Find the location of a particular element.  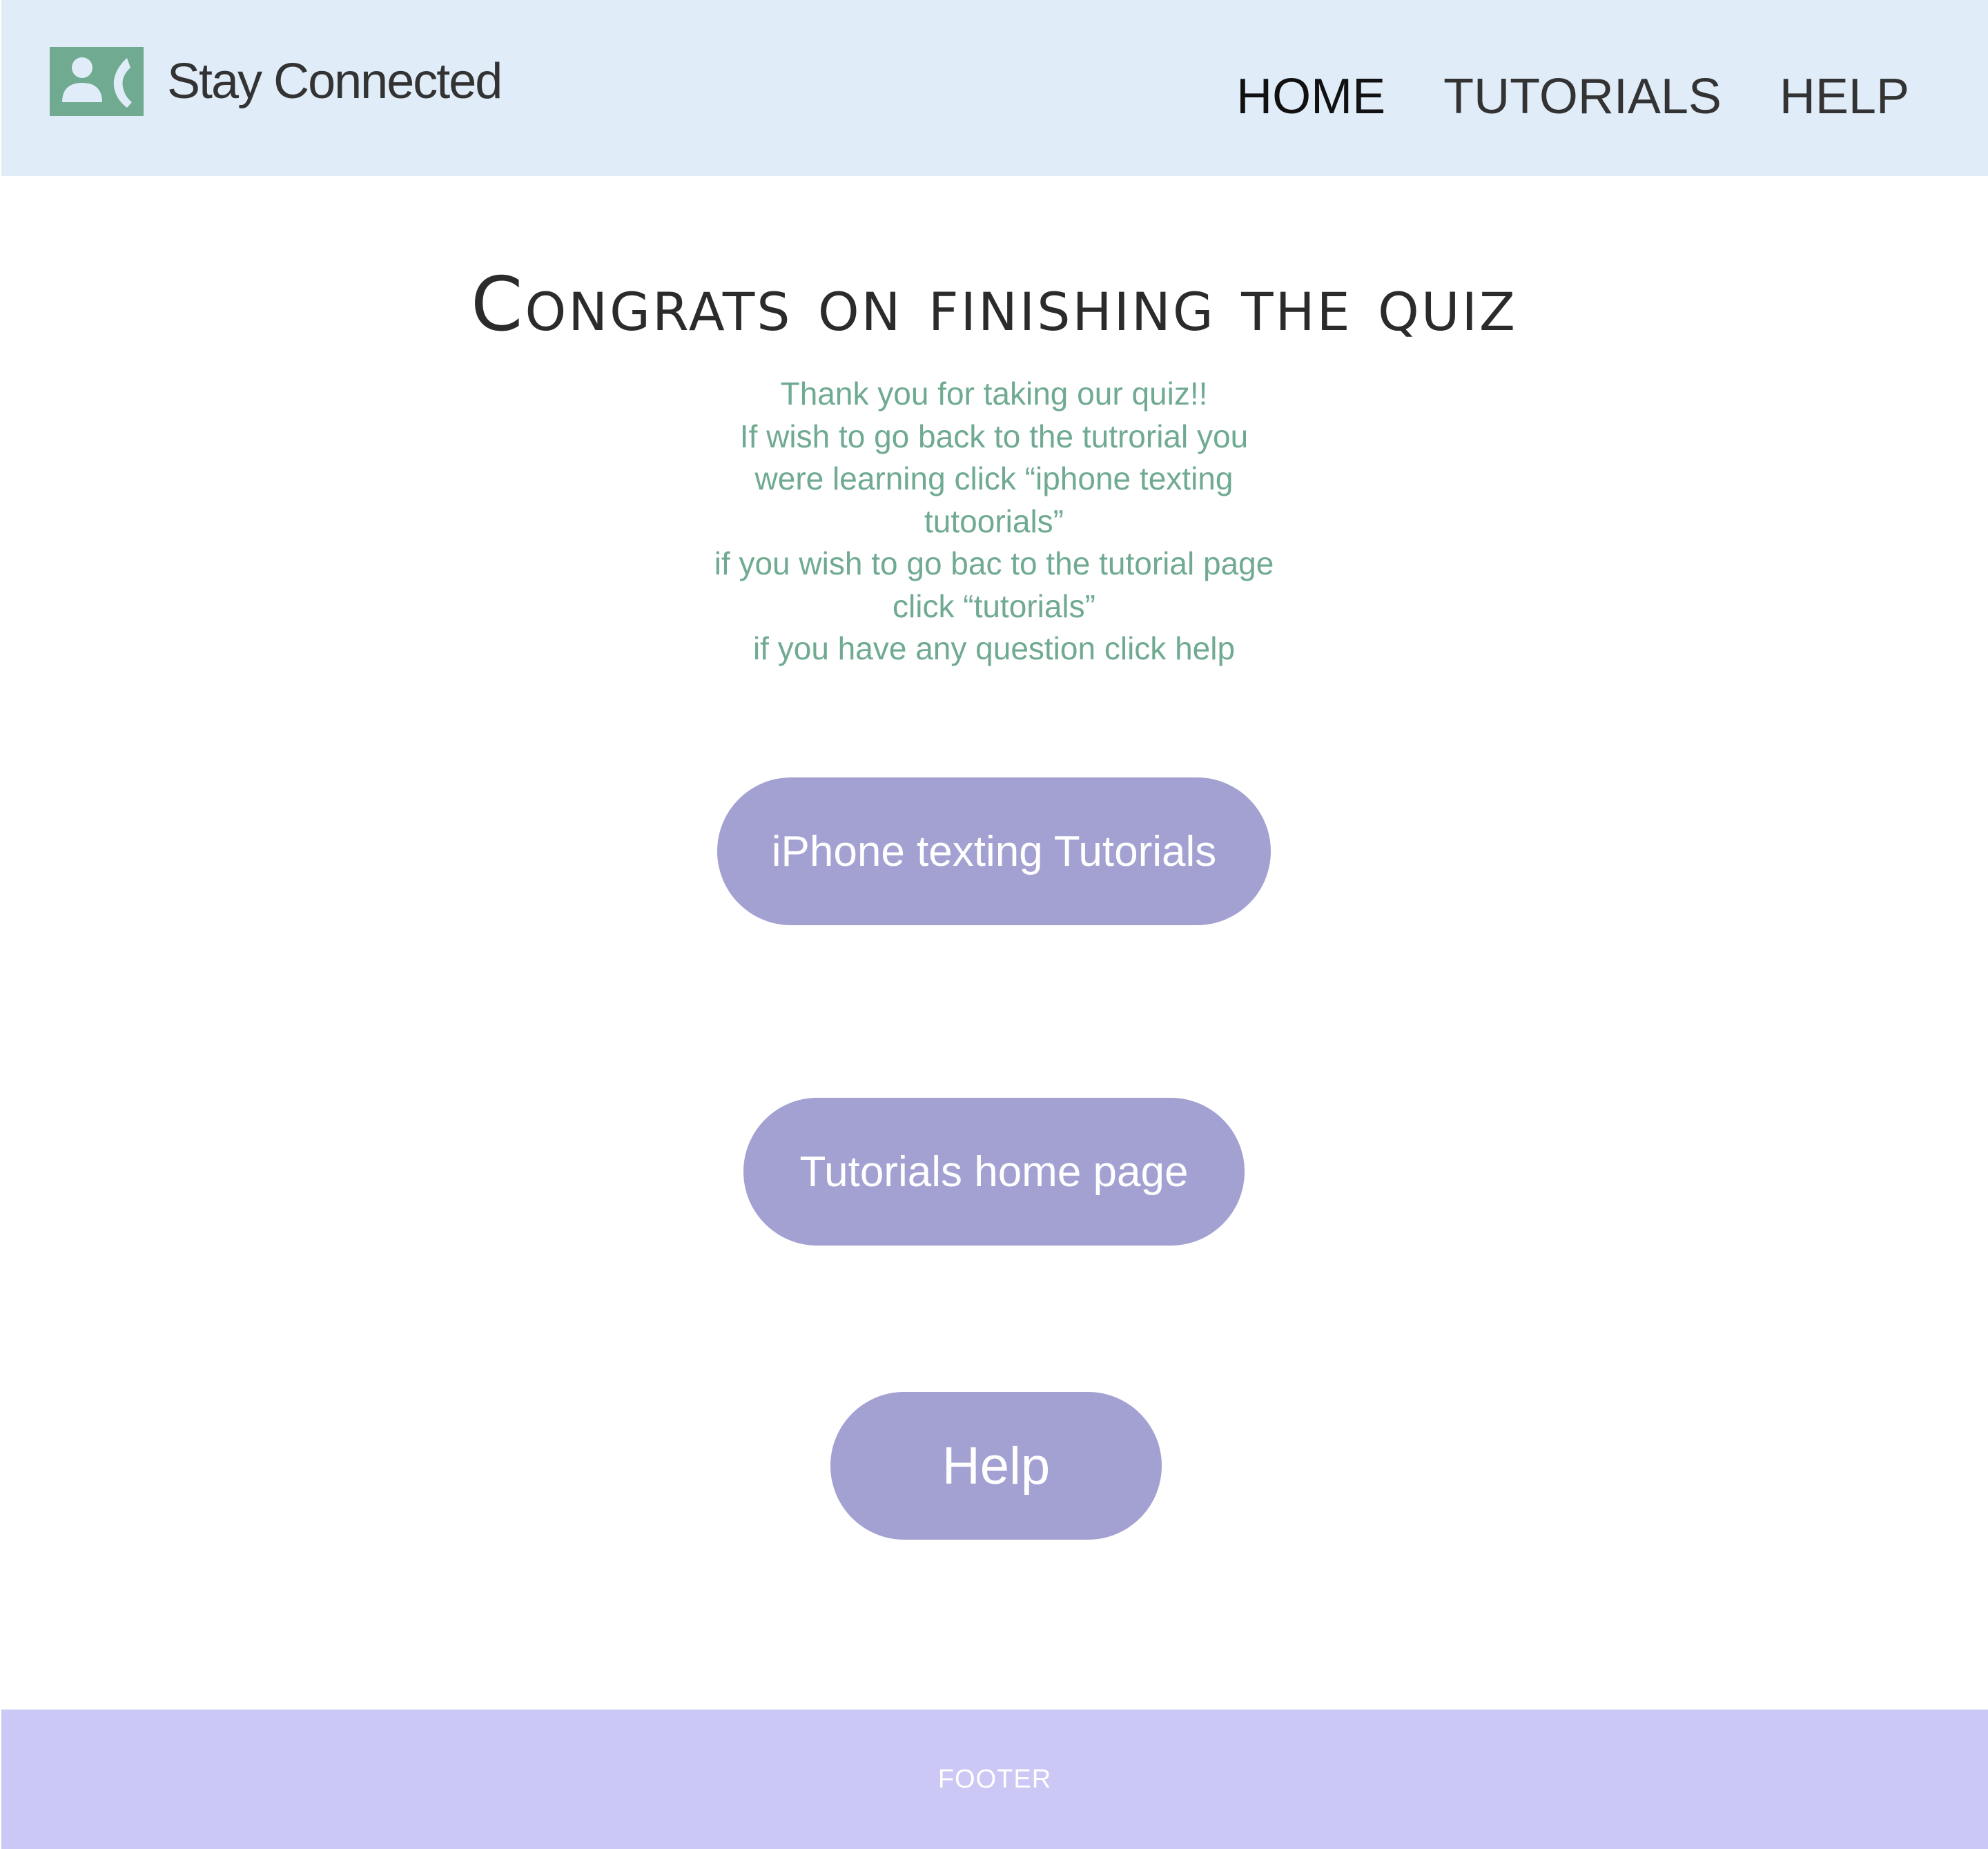

footer: FOOTER is located at coordinates (994, 1779).